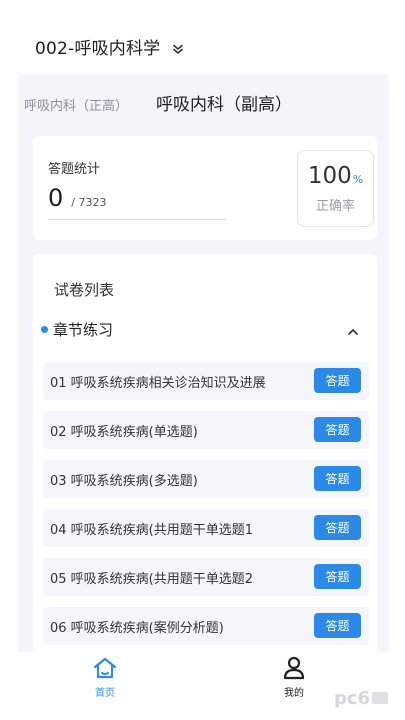  I want to click on double-chevron-down-icon, so click(178, 47).